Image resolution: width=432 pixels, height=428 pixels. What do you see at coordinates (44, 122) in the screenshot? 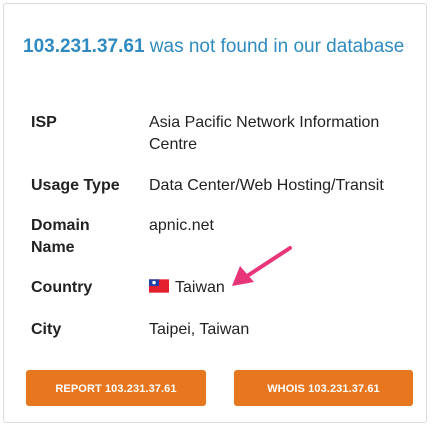
I see `isp-label: ISP` at bounding box center [44, 122].